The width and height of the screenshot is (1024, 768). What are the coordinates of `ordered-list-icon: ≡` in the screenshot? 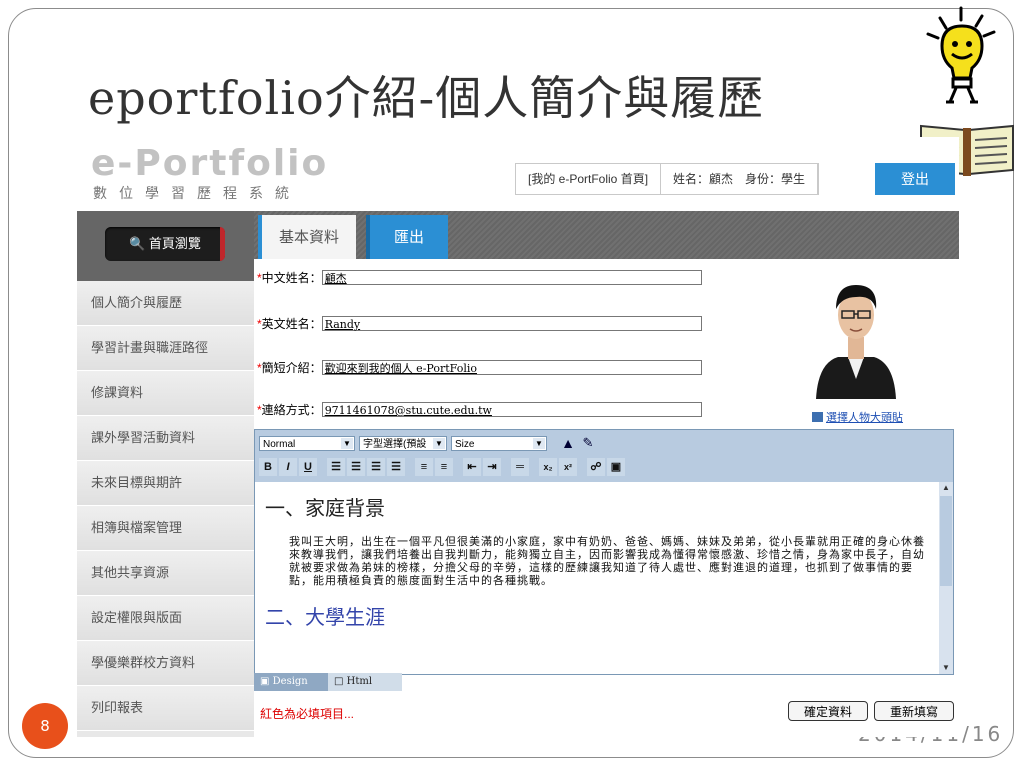 It's located at (424, 467).